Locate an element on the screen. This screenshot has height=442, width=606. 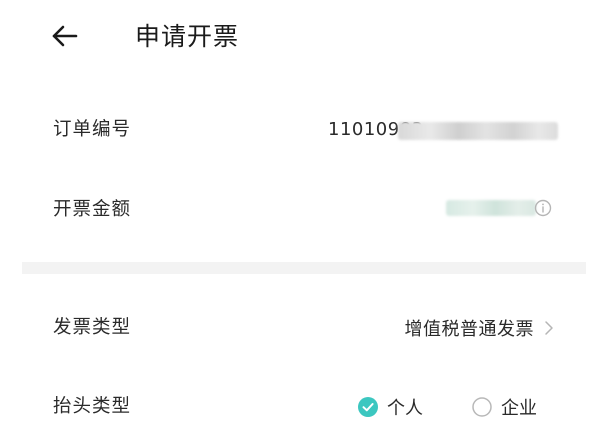
title-type-row: 抬头类型 个人 企业 is located at coordinates (303, 407).